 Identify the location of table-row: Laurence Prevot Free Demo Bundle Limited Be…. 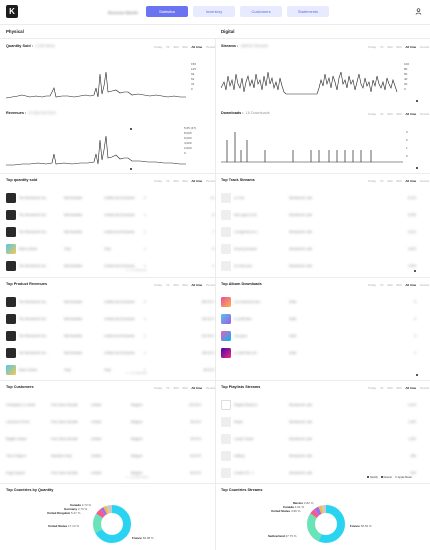
(103, 422).